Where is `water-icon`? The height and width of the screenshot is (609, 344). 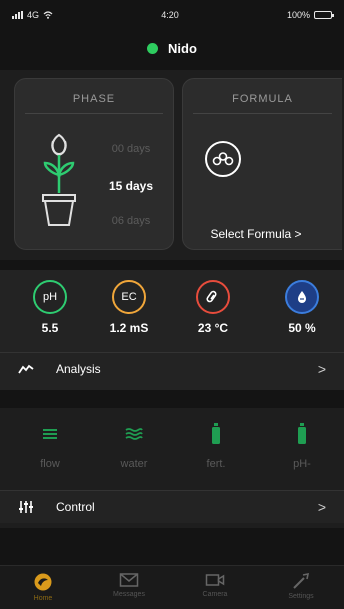
water-icon is located at coordinates (134, 434).